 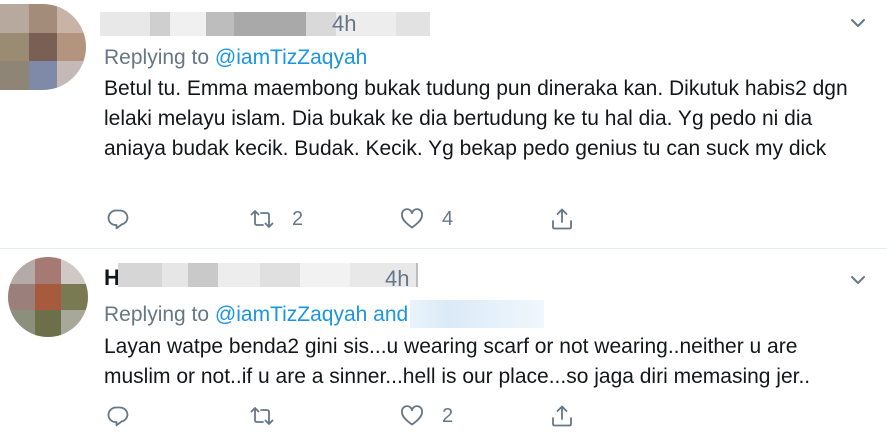 What do you see at coordinates (448, 415) in the screenshot?
I see `like-count: 2` at bounding box center [448, 415].